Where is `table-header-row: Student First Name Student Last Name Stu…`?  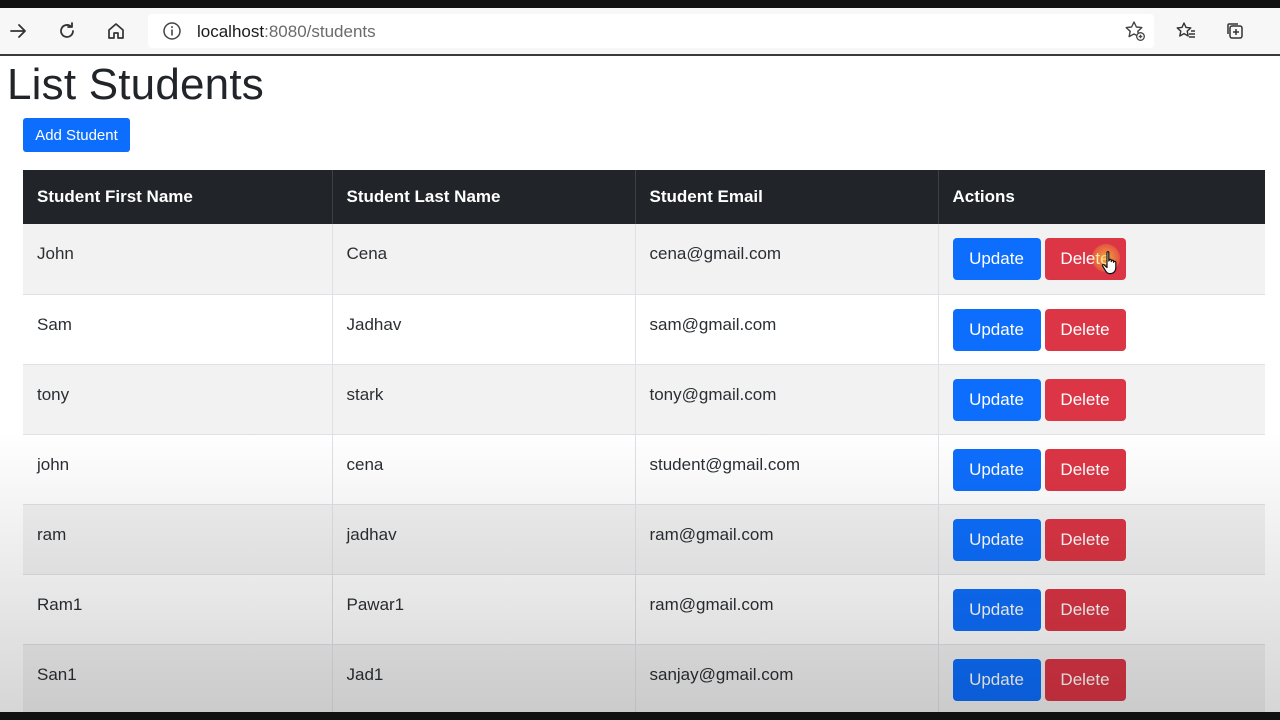 table-header-row: Student First Name Student Last Name Stu… is located at coordinates (644, 197).